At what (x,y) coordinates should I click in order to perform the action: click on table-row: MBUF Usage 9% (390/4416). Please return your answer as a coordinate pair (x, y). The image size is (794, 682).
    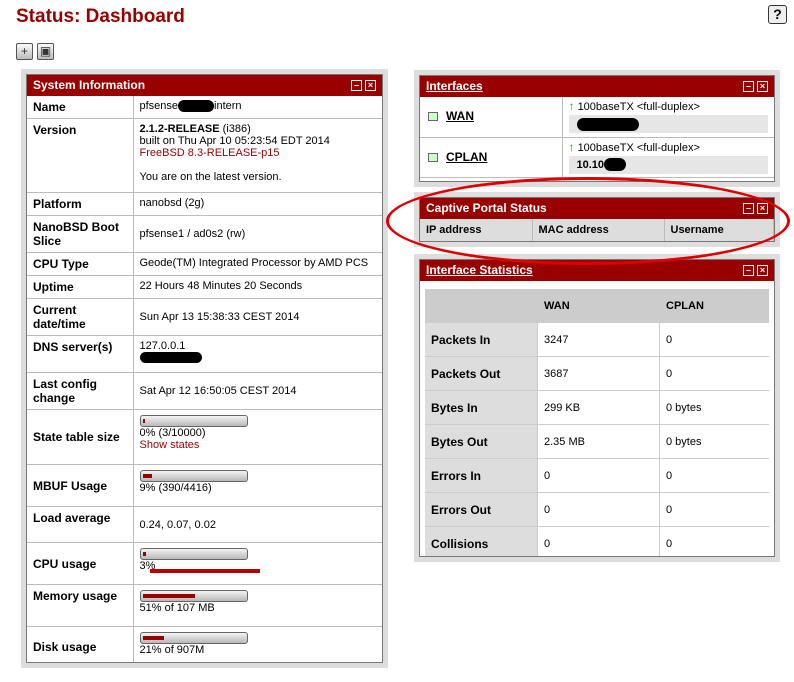
    Looking at the image, I should click on (204, 485).